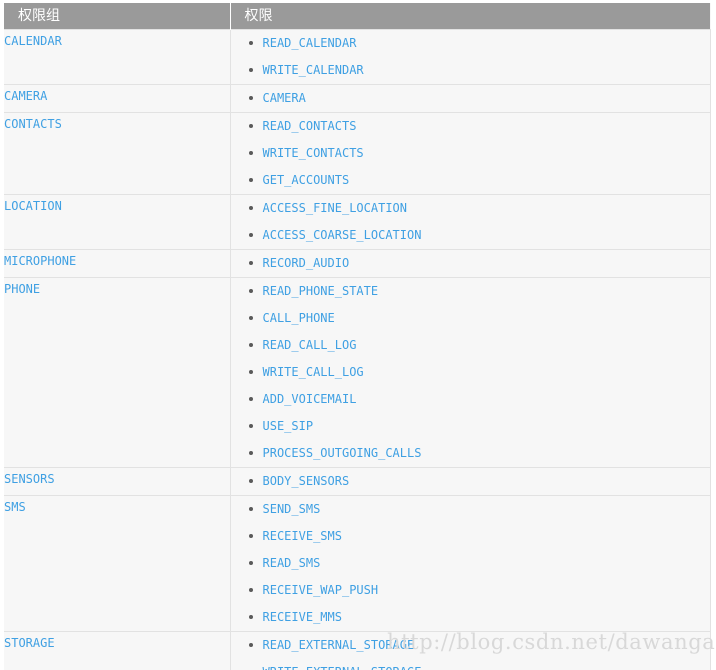  Describe the element at coordinates (313, 372) in the screenshot. I see `permission-label: WRITE_CALL_LOG` at that location.